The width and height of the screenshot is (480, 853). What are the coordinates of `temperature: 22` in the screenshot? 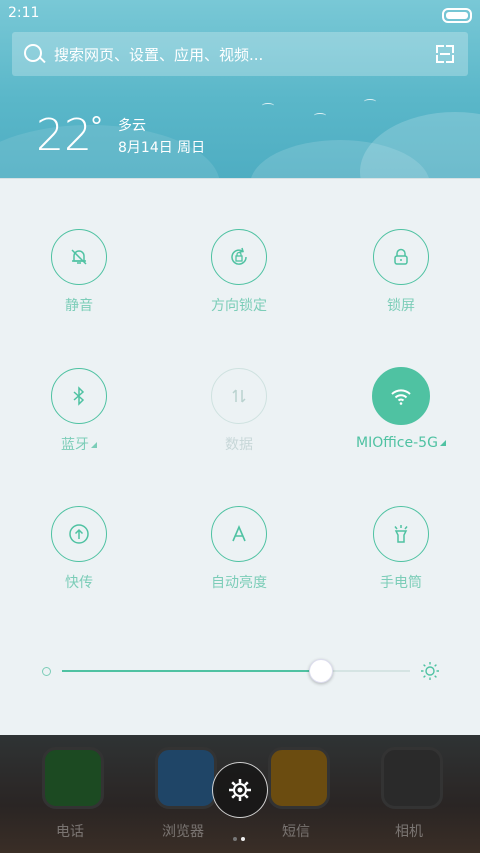 It's located at (64, 135).